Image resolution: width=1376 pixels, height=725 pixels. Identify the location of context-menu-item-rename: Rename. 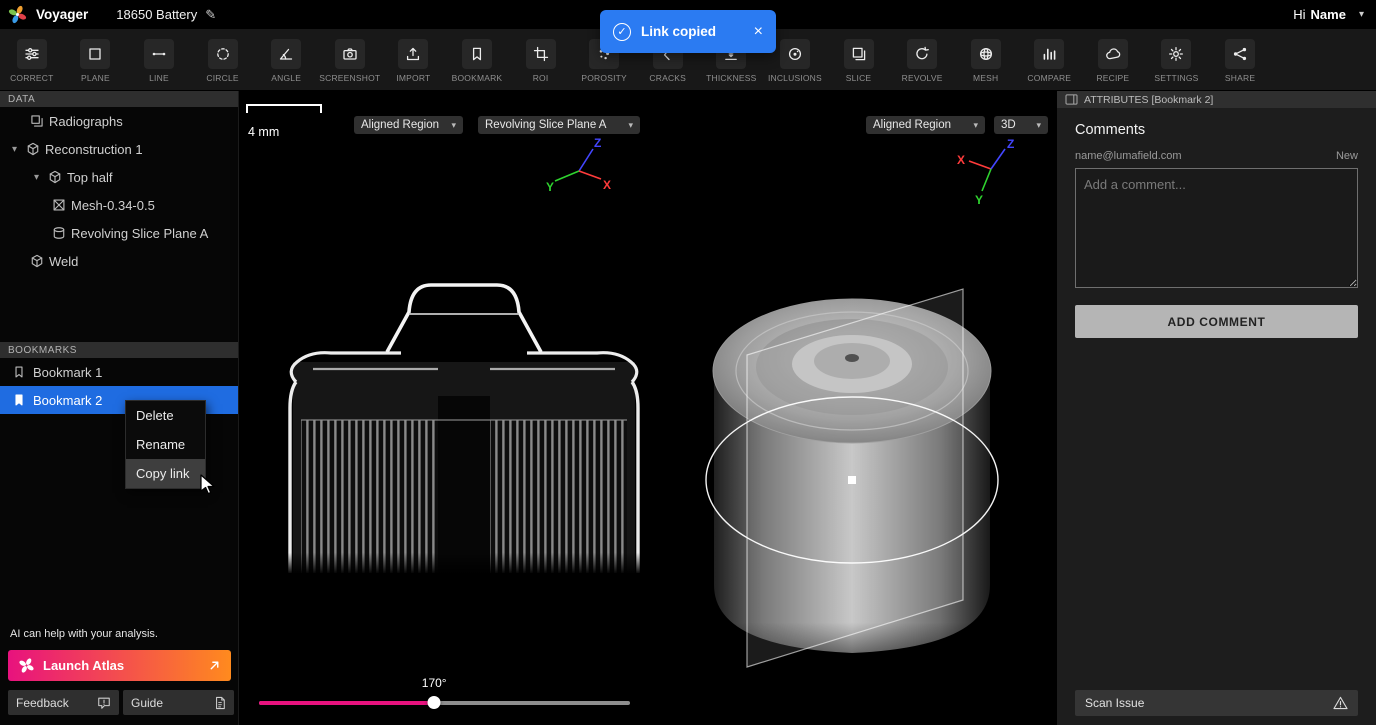
(165, 444).